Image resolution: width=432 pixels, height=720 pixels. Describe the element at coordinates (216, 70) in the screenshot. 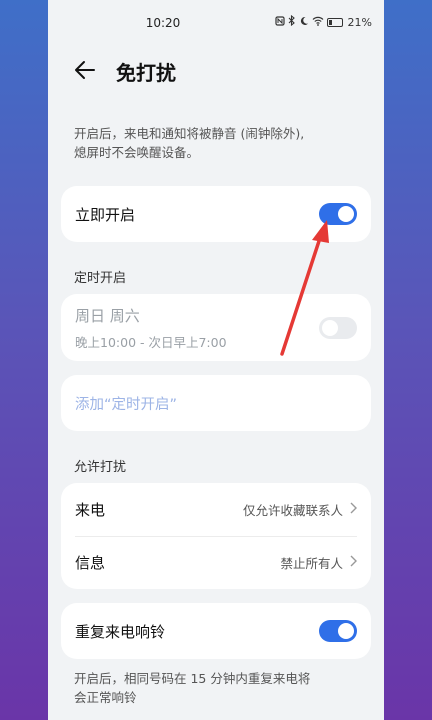

I see `page-header: 免打扰` at that location.